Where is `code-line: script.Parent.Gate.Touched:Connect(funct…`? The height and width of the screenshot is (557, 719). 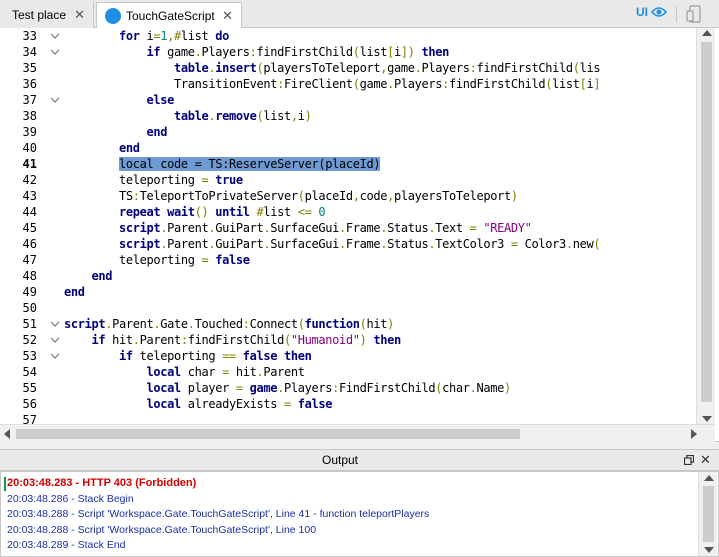
code-line: script.Parent.Gate.Touched:Connect(funct… is located at coordinates (229, 324).